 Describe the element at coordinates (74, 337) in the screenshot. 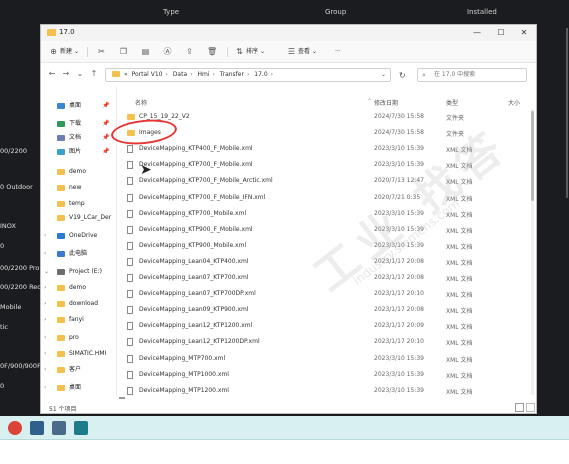

I see `nav-item-label: pro` at that location.